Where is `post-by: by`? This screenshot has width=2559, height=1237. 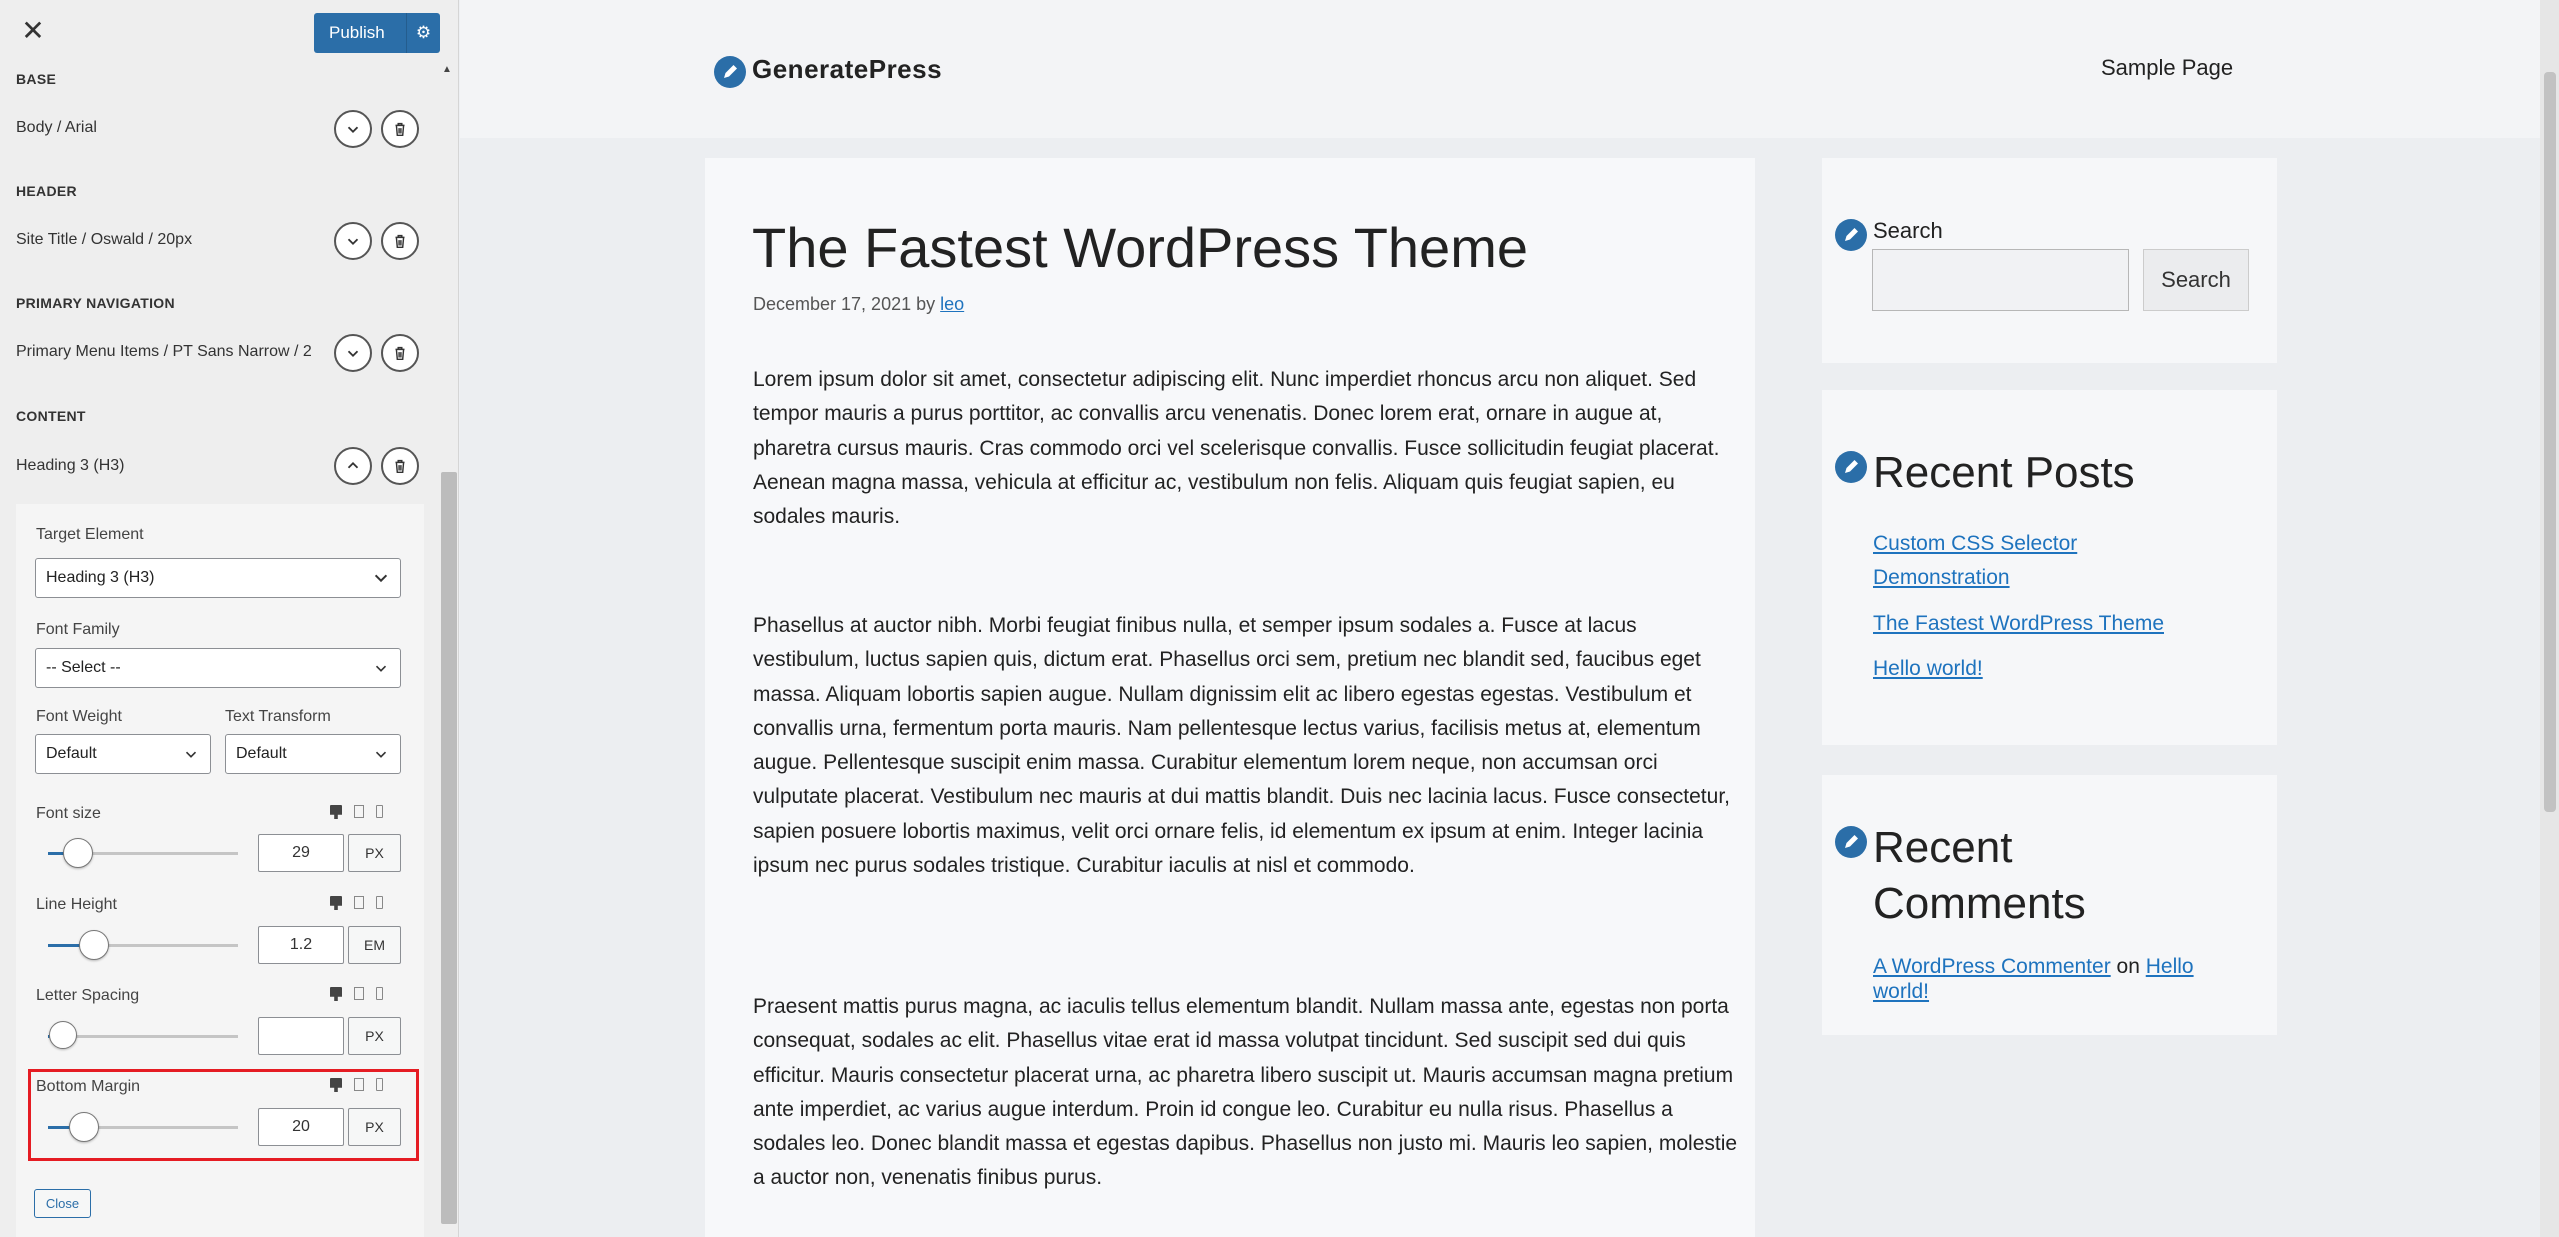
post-by: by is located at coordinates (926, 304).